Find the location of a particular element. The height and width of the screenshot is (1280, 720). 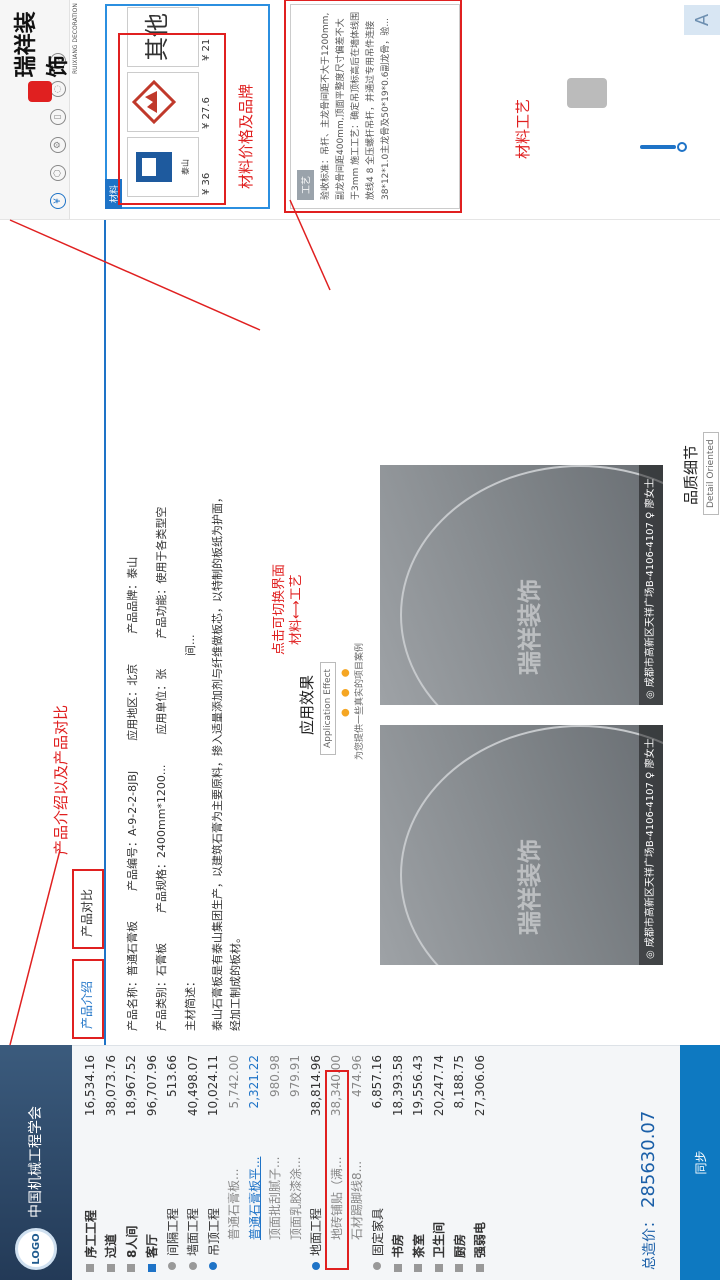

sync-button: 同步 is located at coordinates (700, 1162).